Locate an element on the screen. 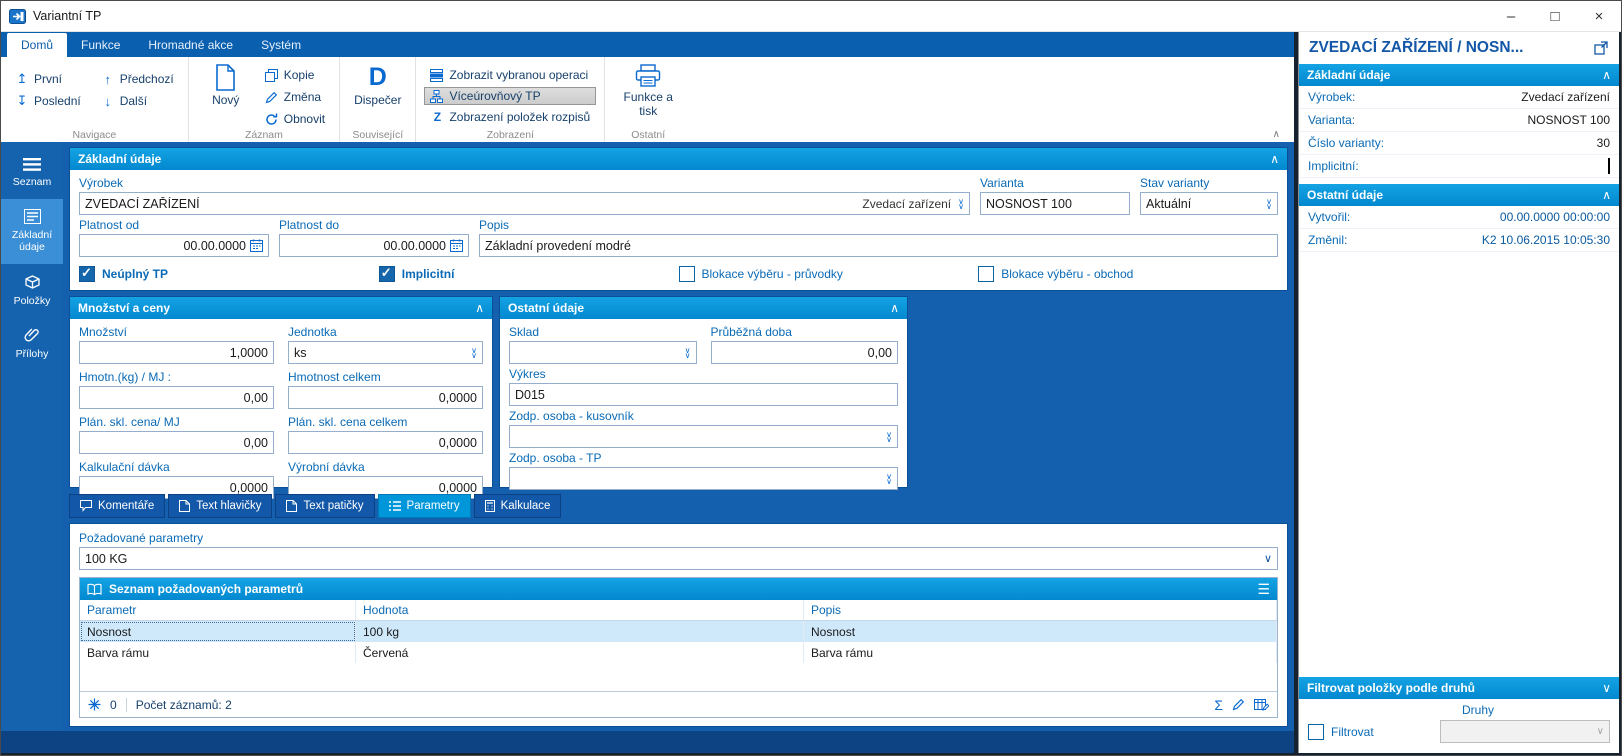 The height and width of the screenshot is (756, 1622). comment-icon is located at coordinates (86, 506).